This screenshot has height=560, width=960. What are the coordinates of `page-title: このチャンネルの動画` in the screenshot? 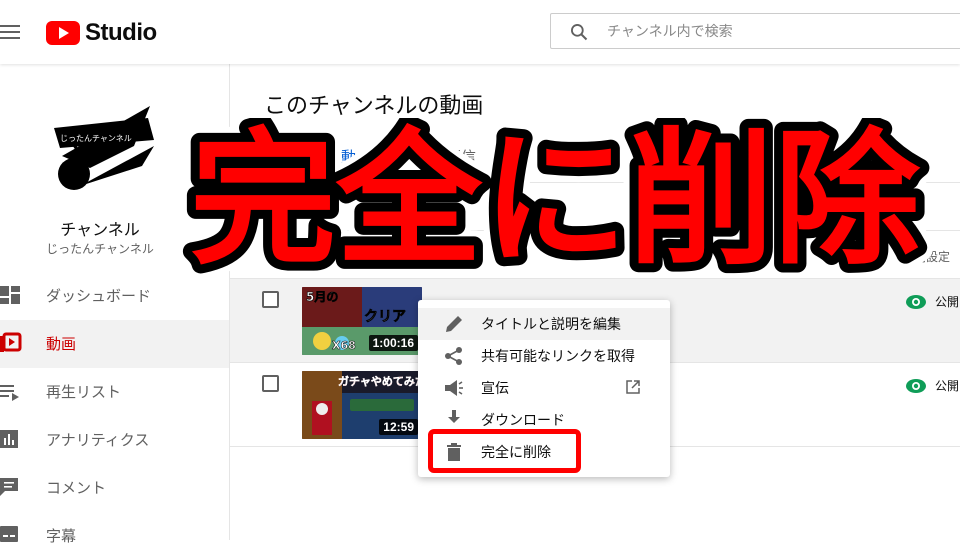 It's located at (374, 106).